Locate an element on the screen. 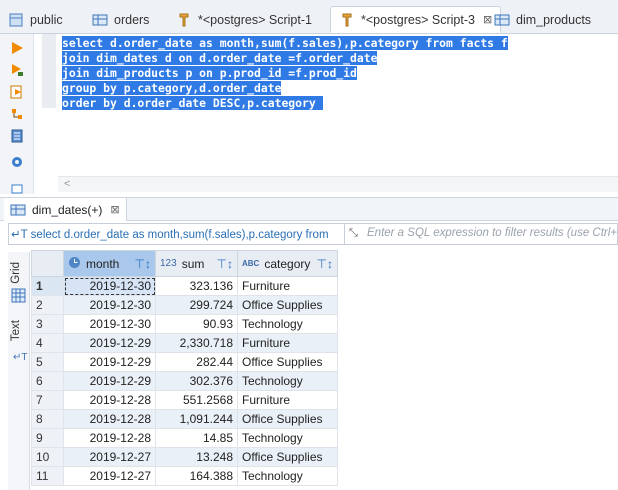  tab-results-dim-dates: dim_dates(+) ⊠ is located at coordinates (65, 209).